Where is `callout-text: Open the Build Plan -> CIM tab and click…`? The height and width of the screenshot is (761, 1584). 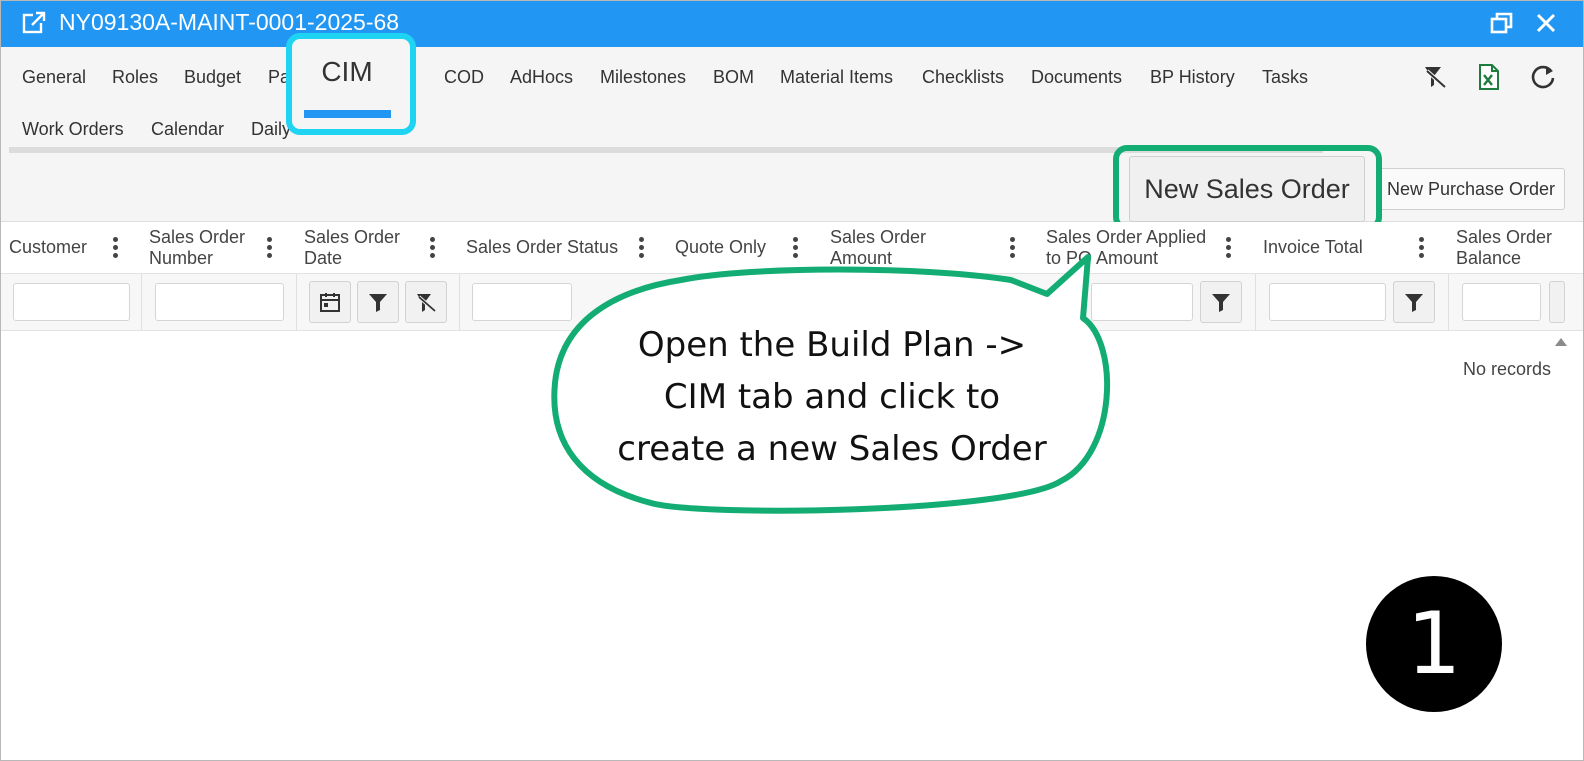
callout-text: Open the Build Plan -> CIM tab and click… is located at coordinates (832, 397).